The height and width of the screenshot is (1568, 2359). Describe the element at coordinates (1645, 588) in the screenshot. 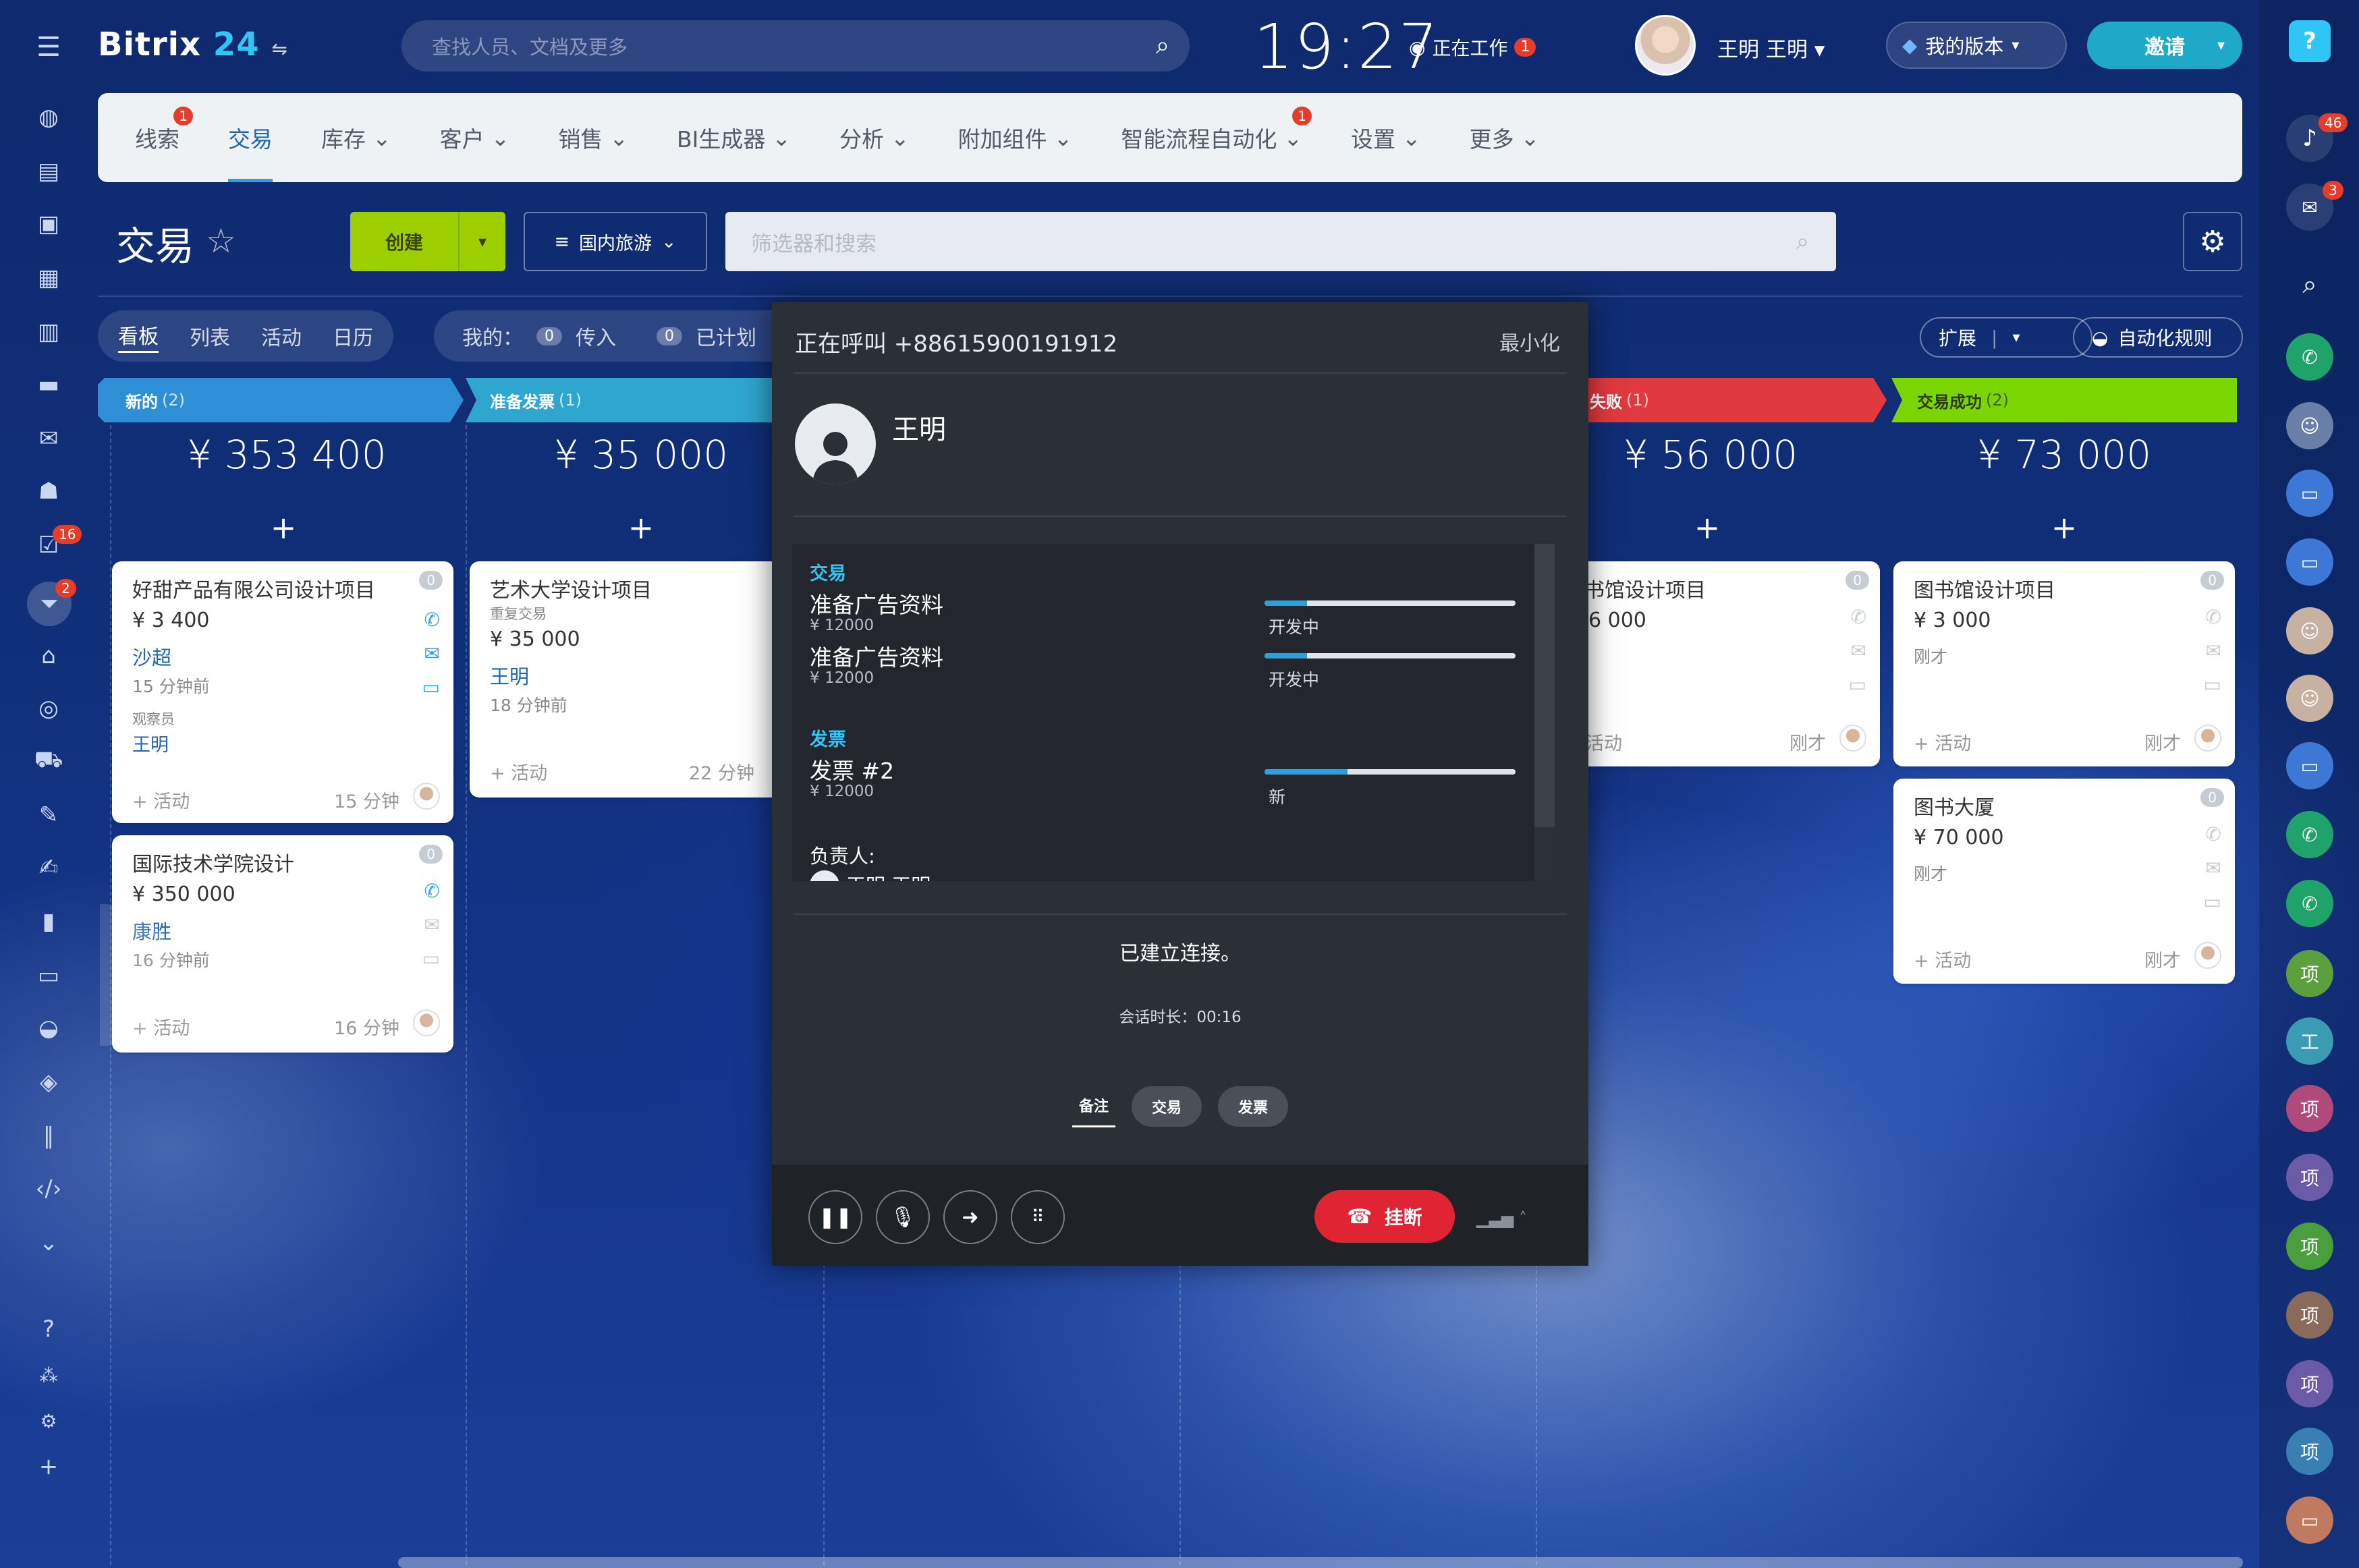

I see `deal-title: 书馆设计项目` at that location.